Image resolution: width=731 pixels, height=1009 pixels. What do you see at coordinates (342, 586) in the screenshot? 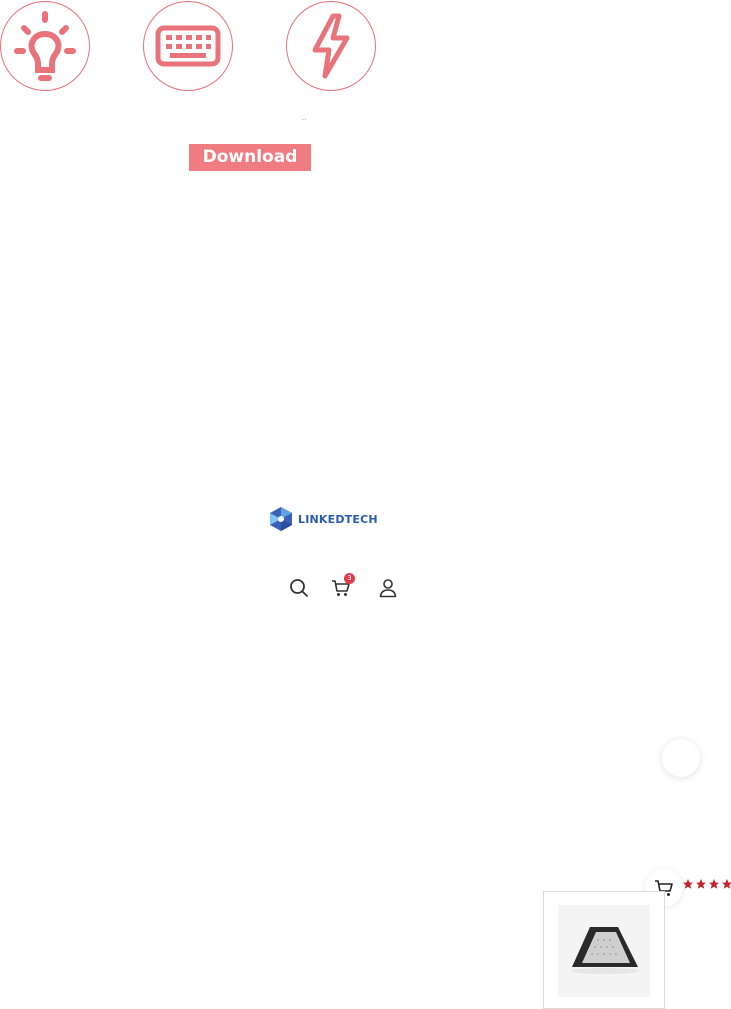
I see `cart-button: 3` at bounding box center [342, 586].